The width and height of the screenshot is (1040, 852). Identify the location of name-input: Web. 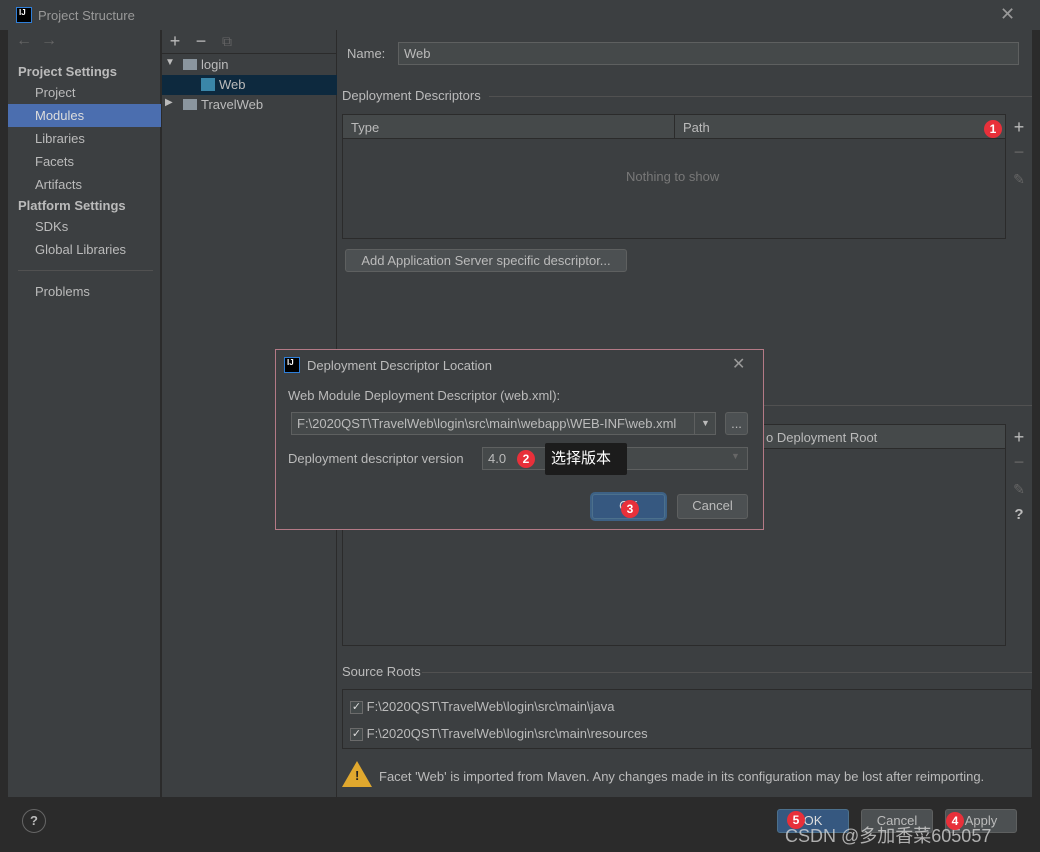
(708, 53).